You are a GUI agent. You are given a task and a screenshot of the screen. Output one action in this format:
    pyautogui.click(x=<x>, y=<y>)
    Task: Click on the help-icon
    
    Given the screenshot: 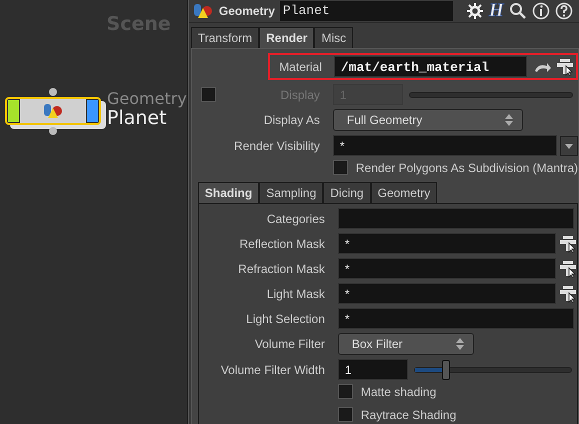 What is the action you would take?
    pyautogui.click(x=563, y=11)
    